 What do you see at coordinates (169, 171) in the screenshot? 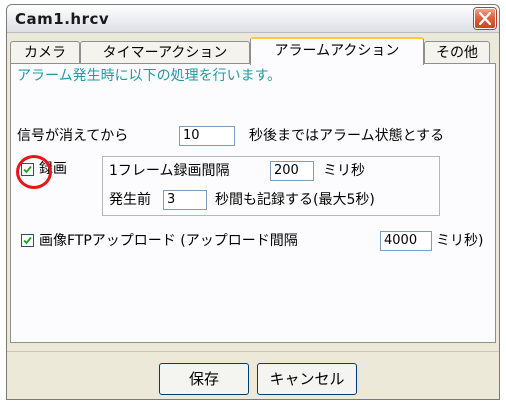
I see `record-interval-label: 1フレーム録画間隔` at bounding box center [169, 171].